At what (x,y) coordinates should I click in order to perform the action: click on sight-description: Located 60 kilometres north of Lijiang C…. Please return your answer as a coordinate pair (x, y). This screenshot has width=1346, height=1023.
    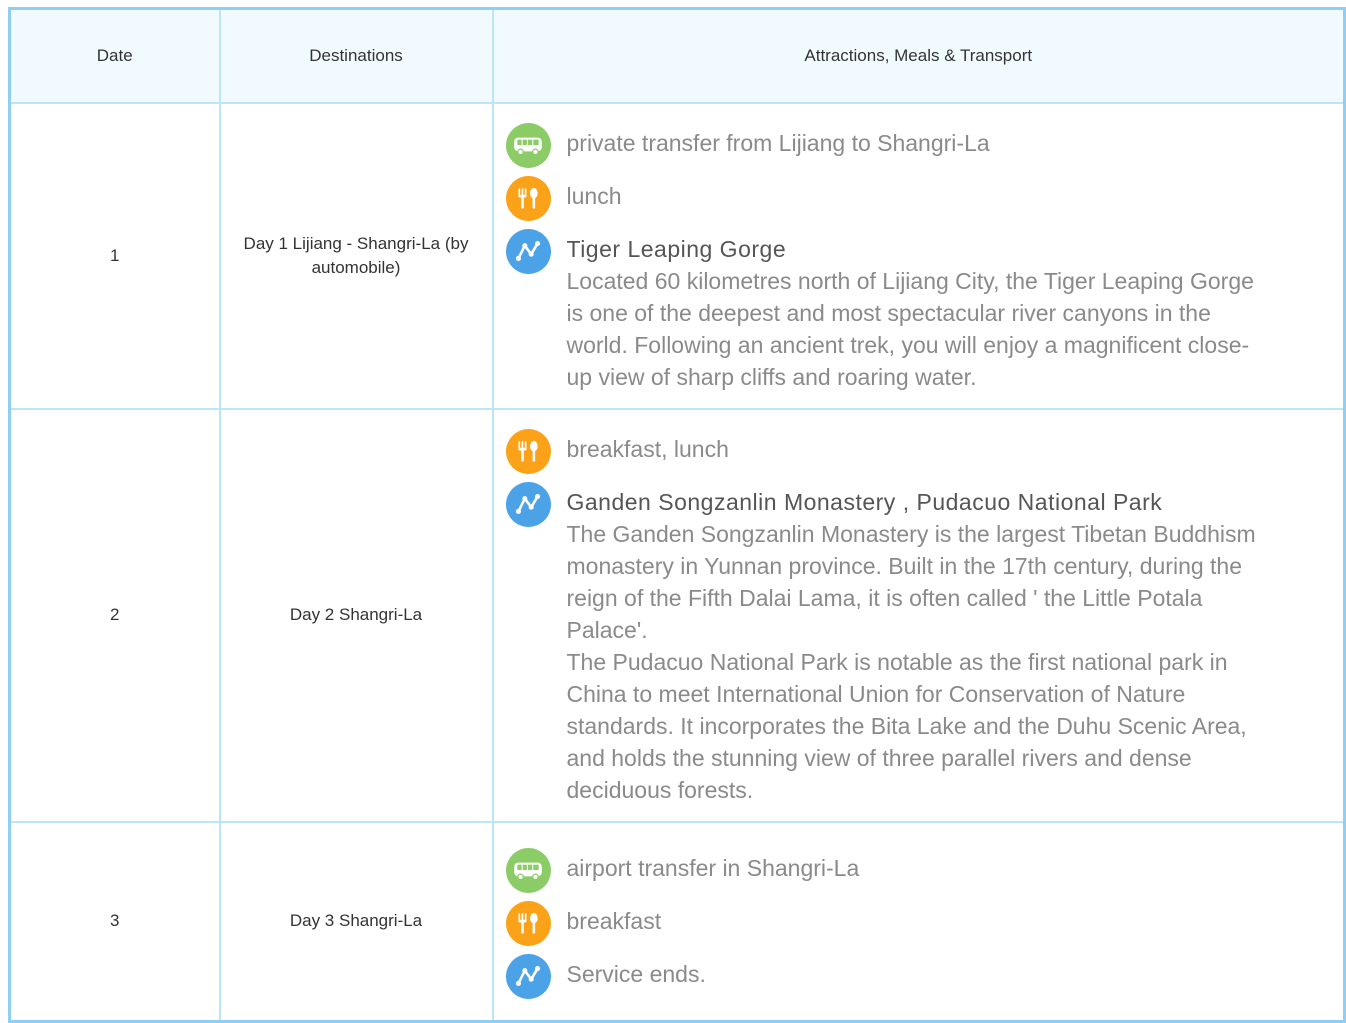
    Looking at the image, I should click on (910, 328).